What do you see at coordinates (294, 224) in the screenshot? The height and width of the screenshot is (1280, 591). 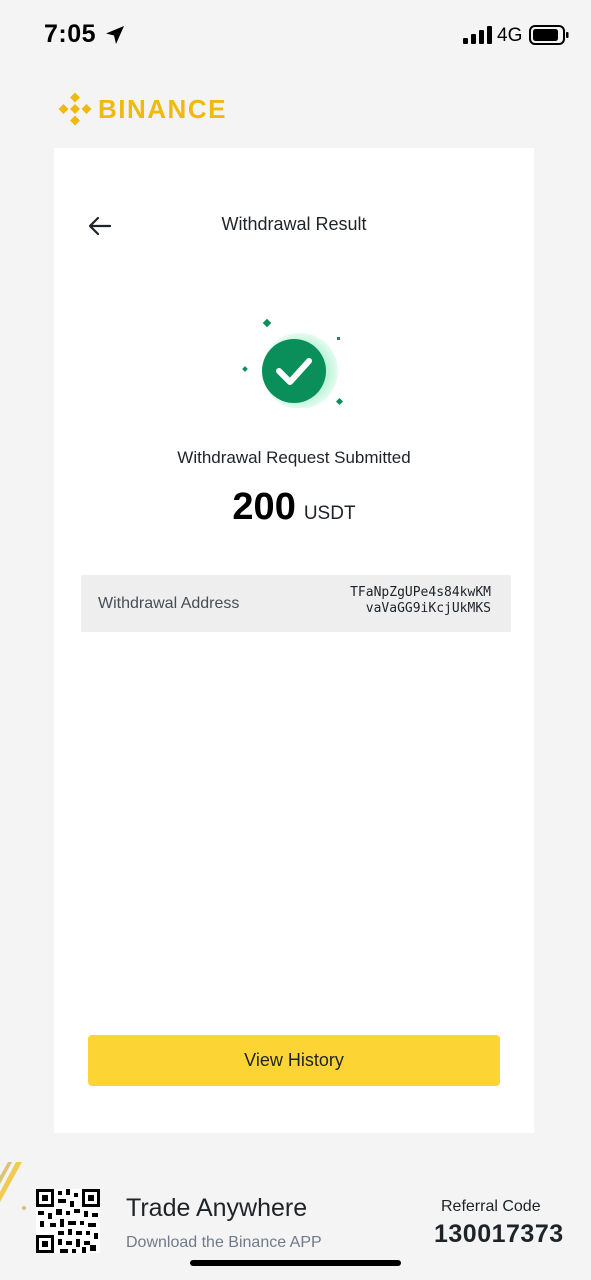 I see `page-title: Withdrawal Result` at bounding box center [294, 224].